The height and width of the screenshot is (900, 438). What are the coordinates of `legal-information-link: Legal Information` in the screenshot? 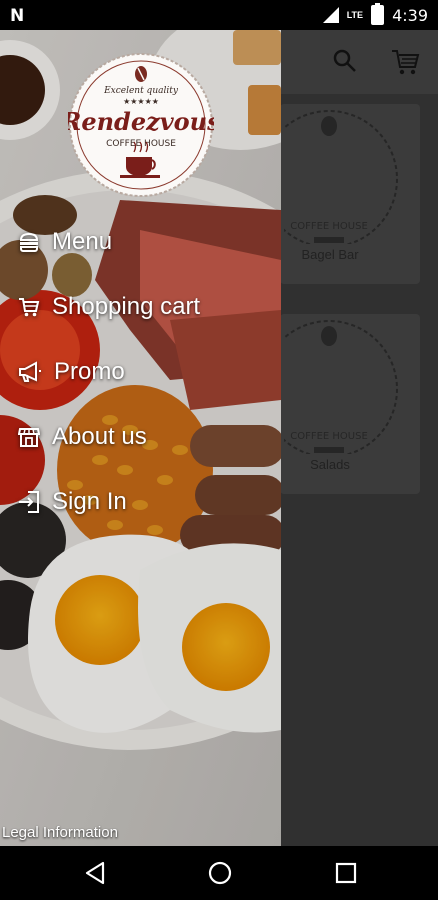 It's located at (60, 832).